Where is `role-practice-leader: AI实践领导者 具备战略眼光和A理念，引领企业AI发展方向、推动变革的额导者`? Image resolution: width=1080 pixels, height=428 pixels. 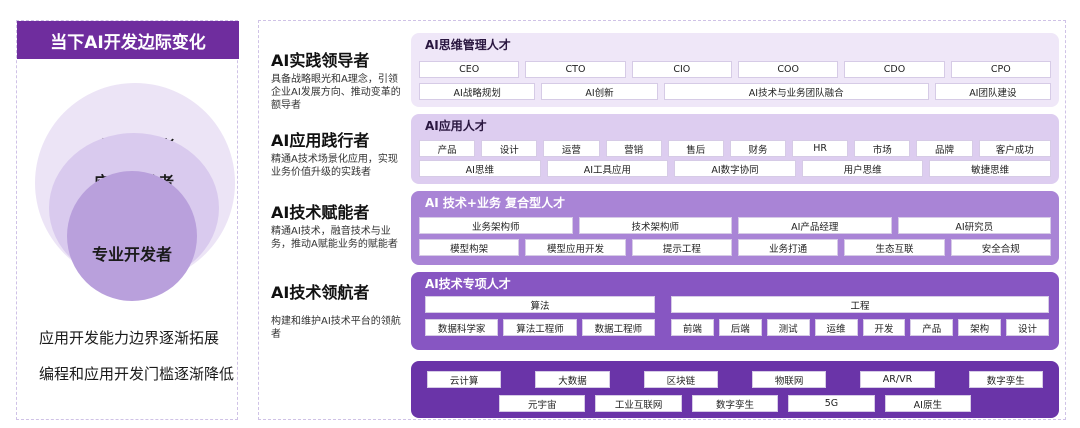 role-practice-leader: AI实践领导者 具备战略眼光和A理念，引领企业AI发展方向、推动变革的额导者 is located at coordinates (336, 81).